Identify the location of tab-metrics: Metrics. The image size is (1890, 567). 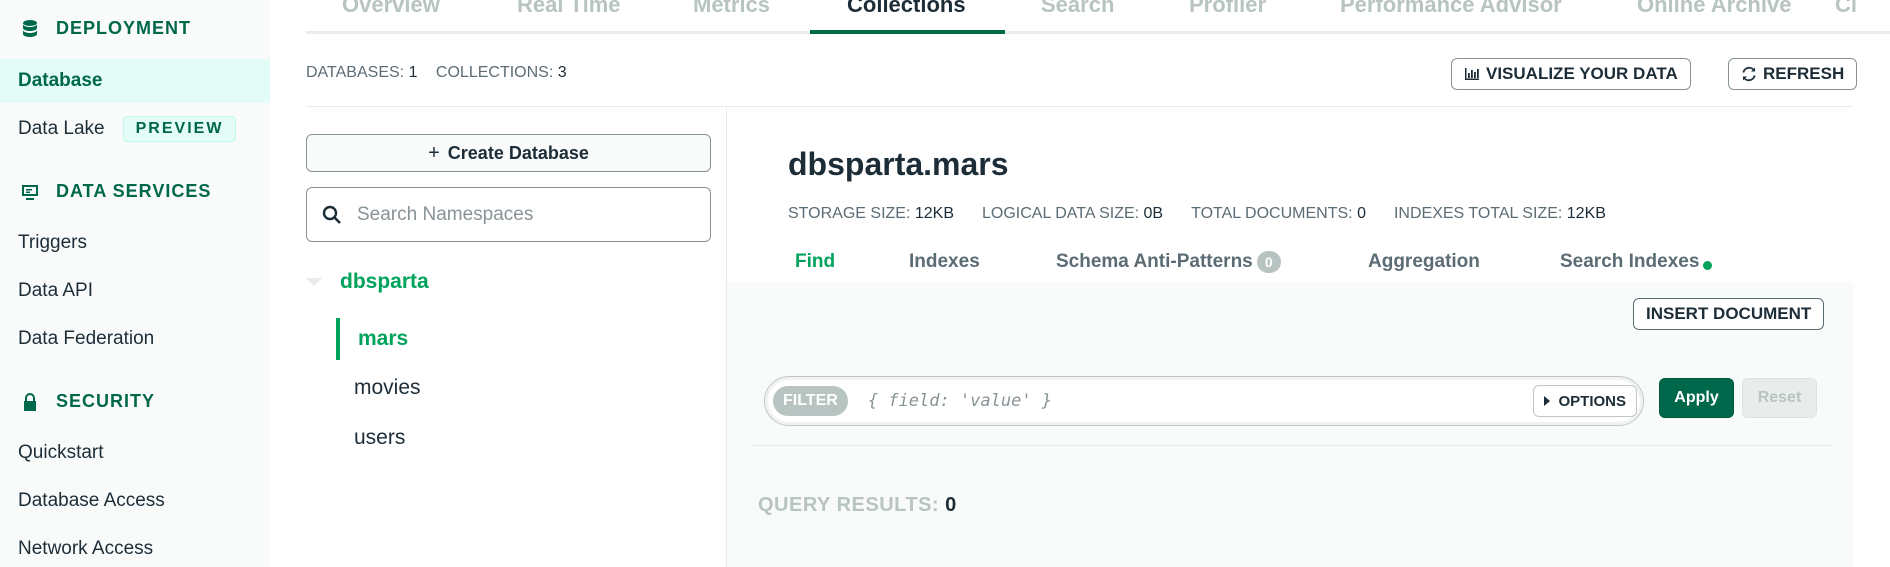
(731, 9).